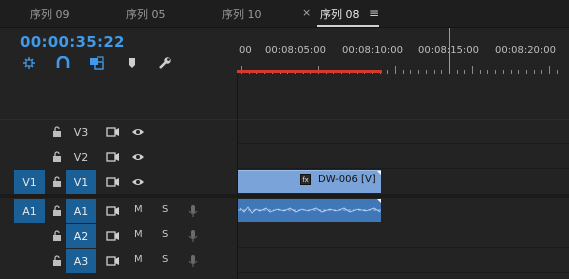 The height and width of the screenshot is (279, 569). Describe the element at coordinates (403, 132) in the screenshot. I see `track-area-v3` at that location.